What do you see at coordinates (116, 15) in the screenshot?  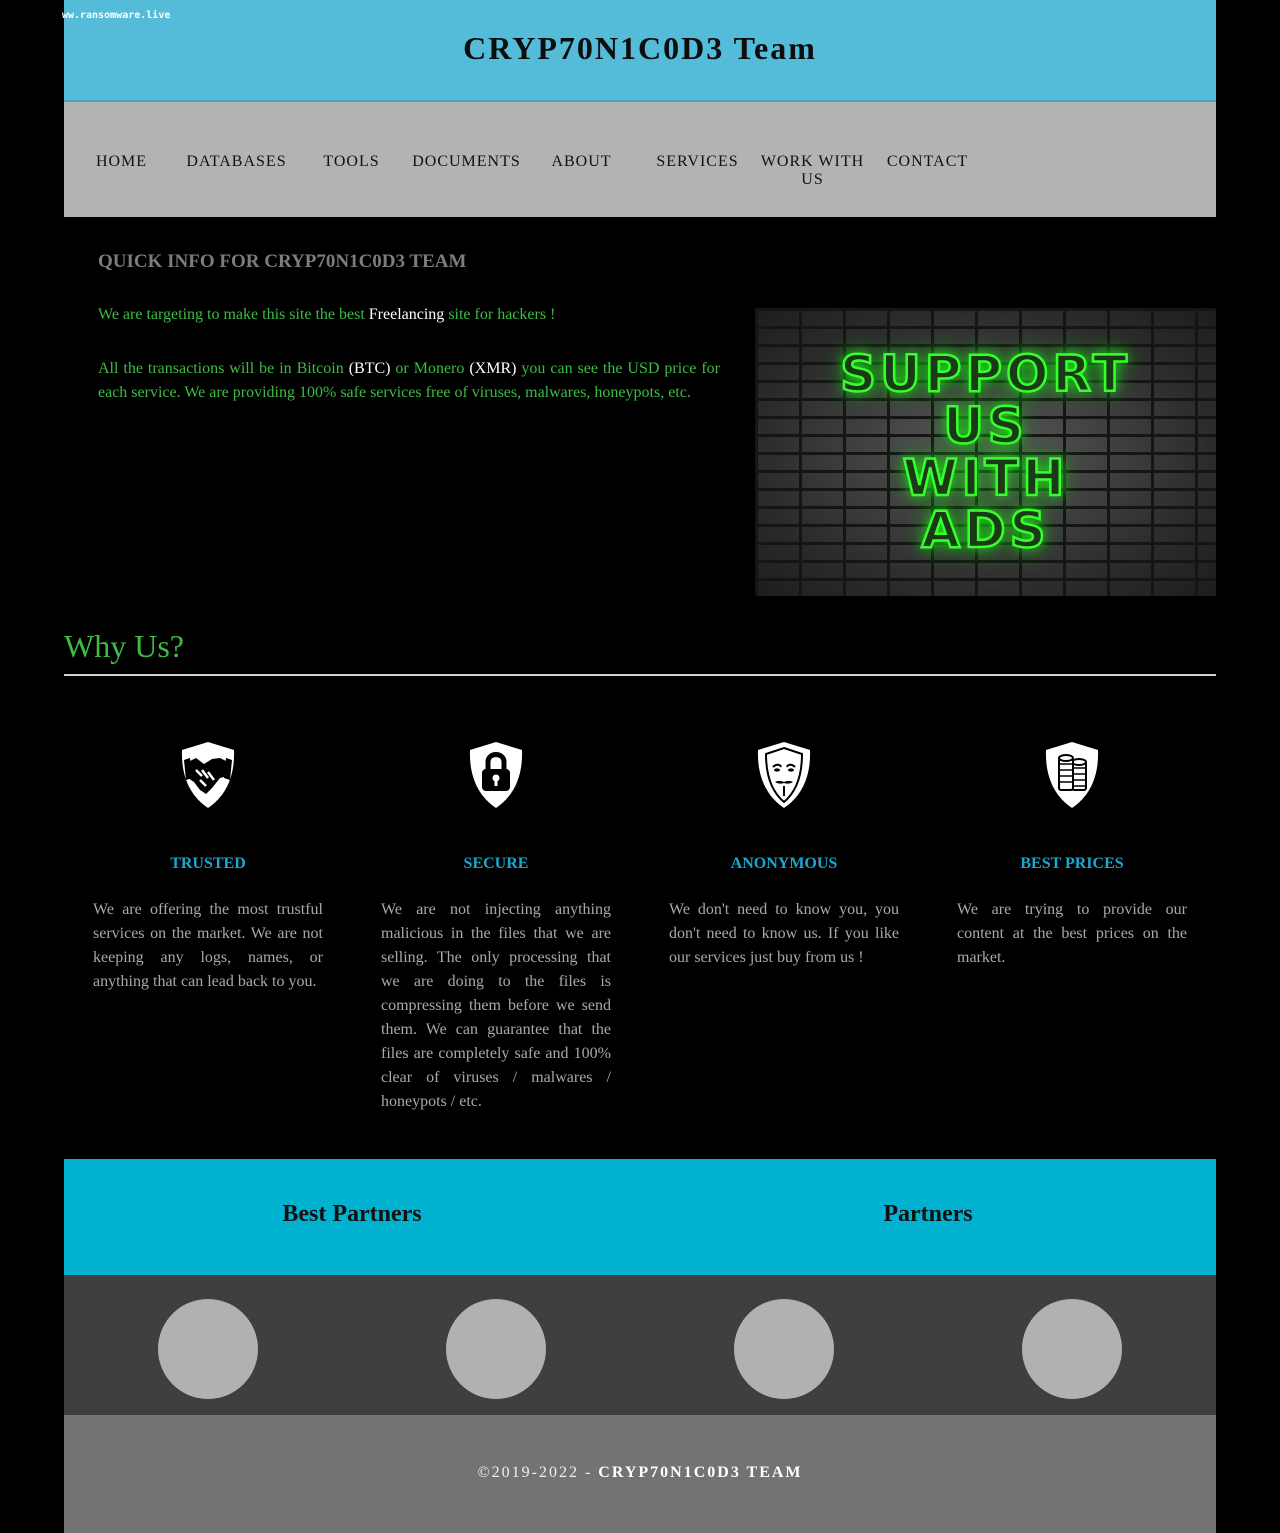 I see `watermark-text: ww.ransomware.live` at bounding box center [116, 15].